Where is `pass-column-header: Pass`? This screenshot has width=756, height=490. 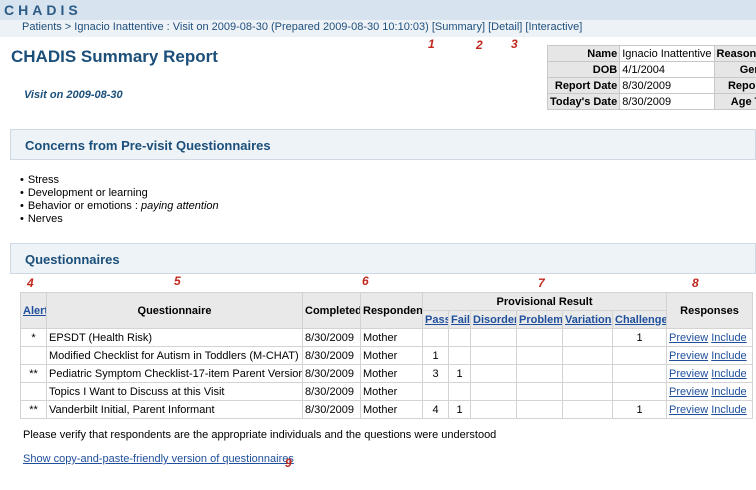
pass-column-header: Pass is located at coordinates (435, 319).